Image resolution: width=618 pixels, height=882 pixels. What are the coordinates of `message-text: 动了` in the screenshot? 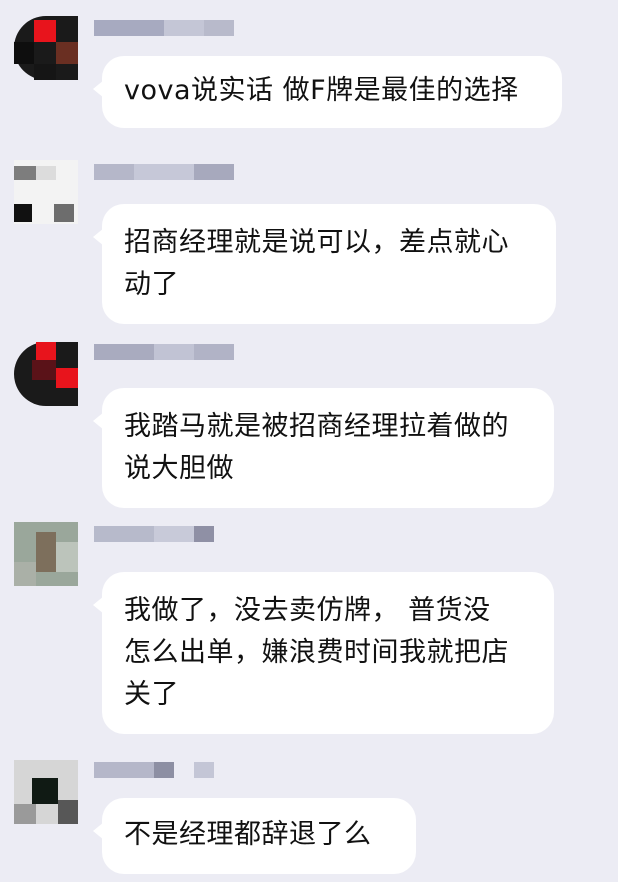 It's located at (151, 284).